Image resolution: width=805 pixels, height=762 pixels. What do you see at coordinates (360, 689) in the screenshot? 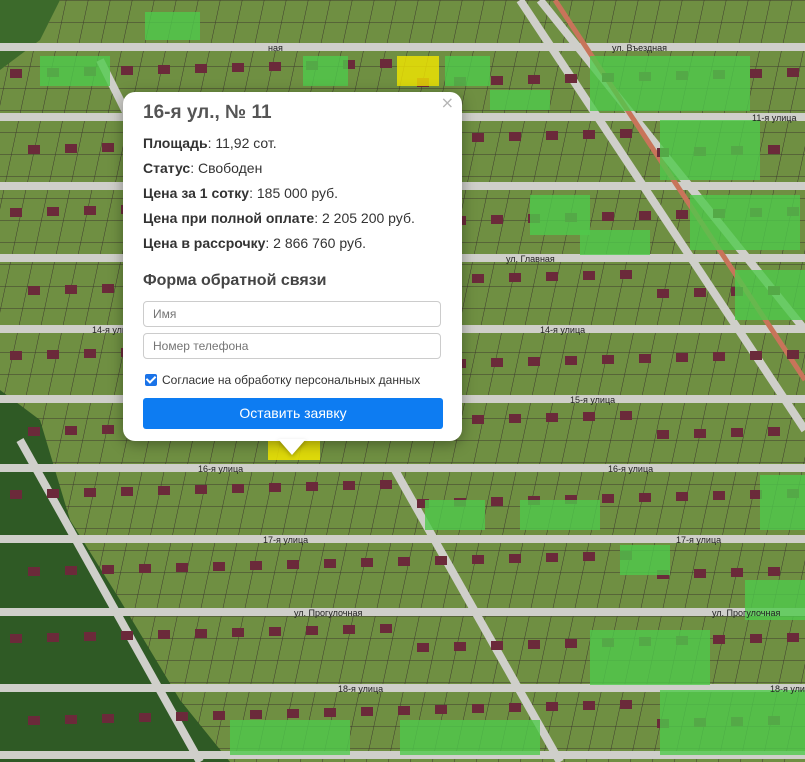
I see `street-label-18a: 18-я улица` at bounding box center [360, 689].